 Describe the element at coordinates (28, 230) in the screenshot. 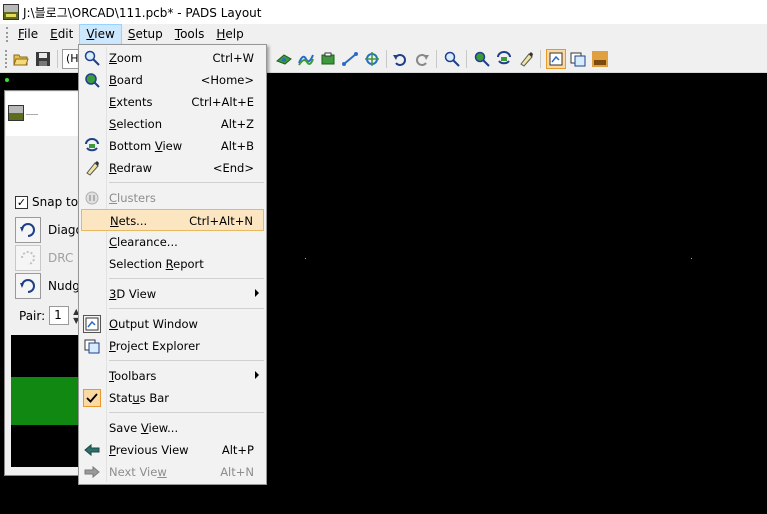

I see `diagonal-mode-icon` at that location.